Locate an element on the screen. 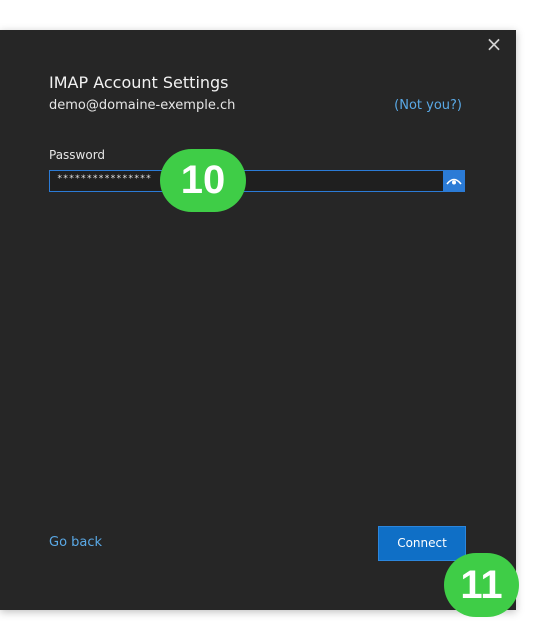 Image resolution: width=546 pixels, height=640 pixels. eye-icon is located at coordinates (454, 181).